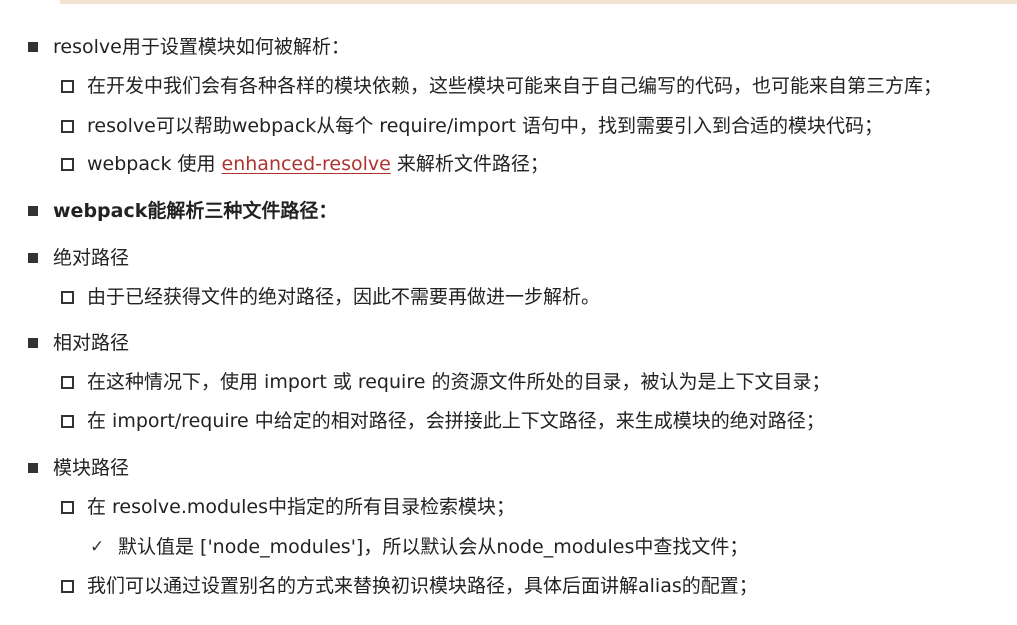 Image resolution: width=1017 pixels, height=625 pixels. What do you see at coordinates (91, 343) in the screenshot?
I see `relative-heading-text: 相对路径` at bounding box center [91, 343].